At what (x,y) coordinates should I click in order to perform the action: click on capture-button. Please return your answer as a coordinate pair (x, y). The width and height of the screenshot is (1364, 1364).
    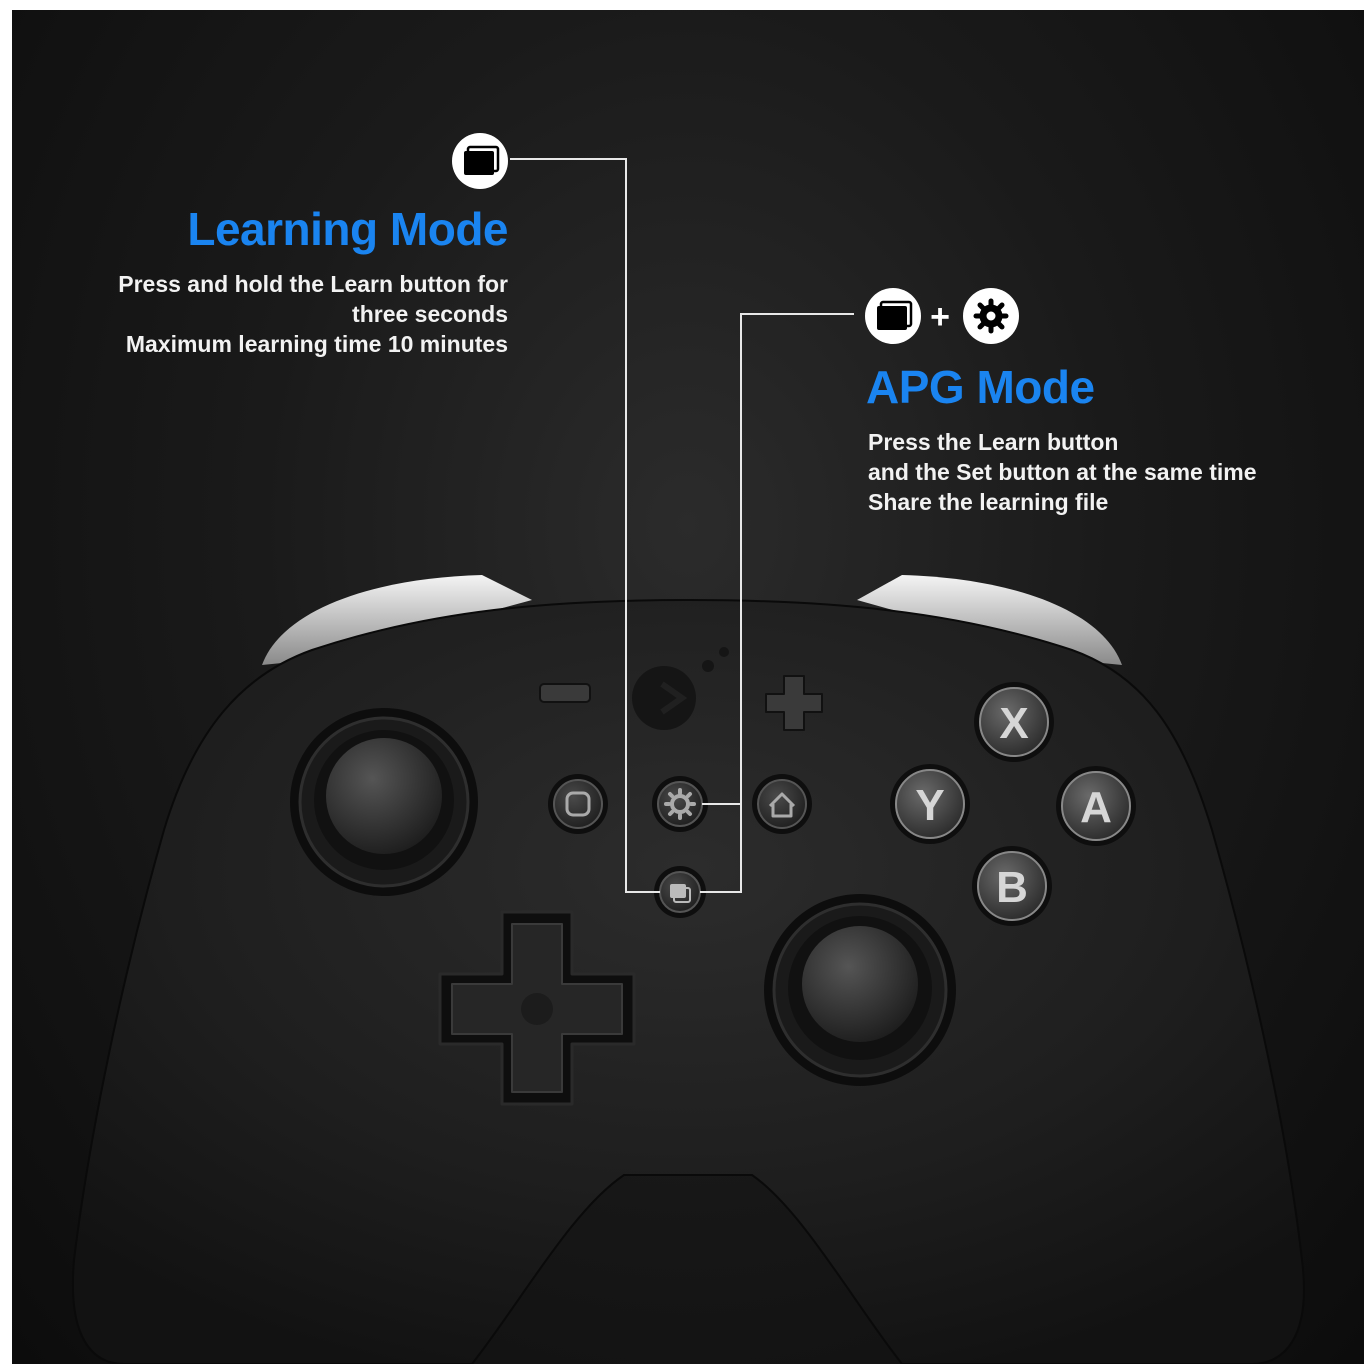
    Looking at the image, I should click on (578, 804).